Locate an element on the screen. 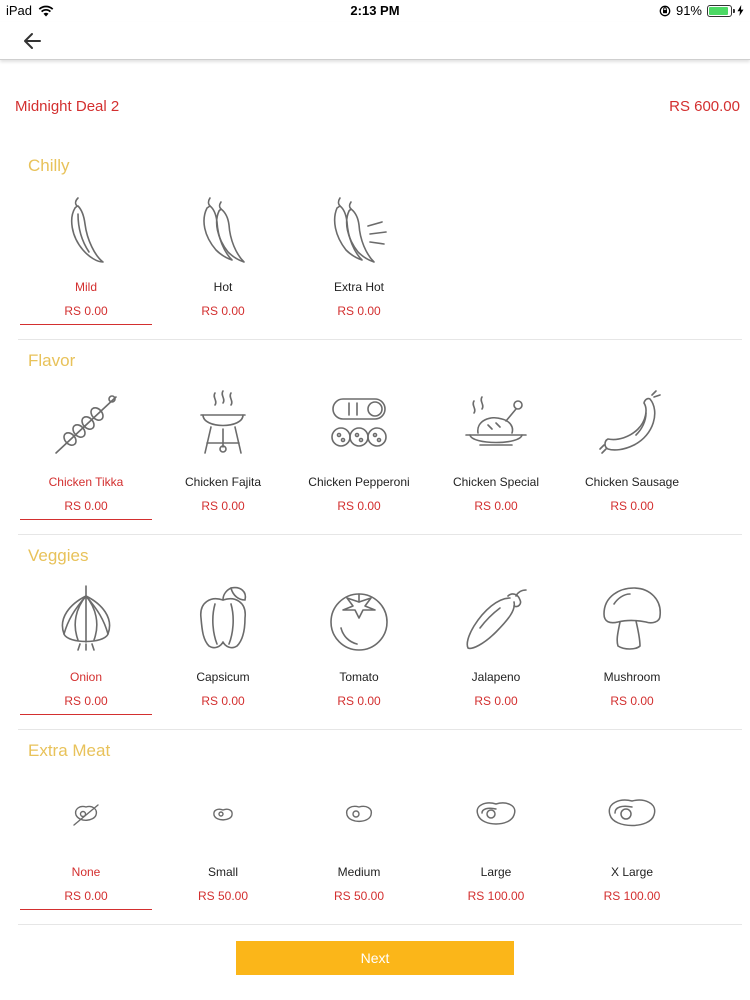 The height and width of the screenshot is (1000, 750). battery-icon is located at coordinates (721, 10).